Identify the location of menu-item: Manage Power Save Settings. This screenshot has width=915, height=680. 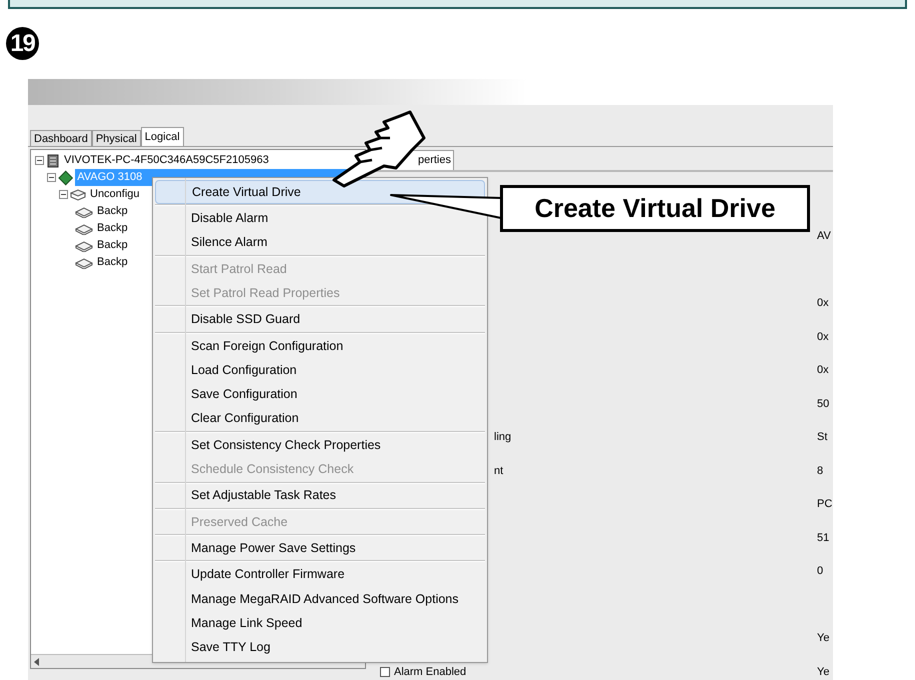
(320, 548).